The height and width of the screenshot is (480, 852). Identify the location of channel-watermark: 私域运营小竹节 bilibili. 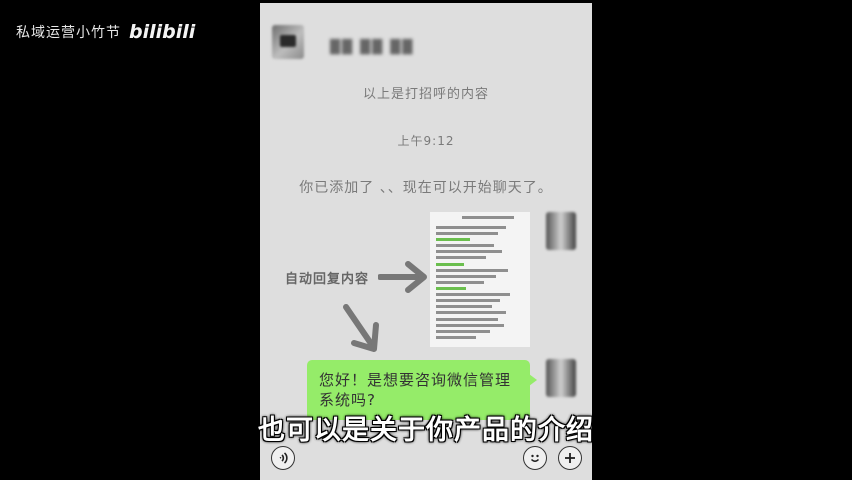
(105, 32).